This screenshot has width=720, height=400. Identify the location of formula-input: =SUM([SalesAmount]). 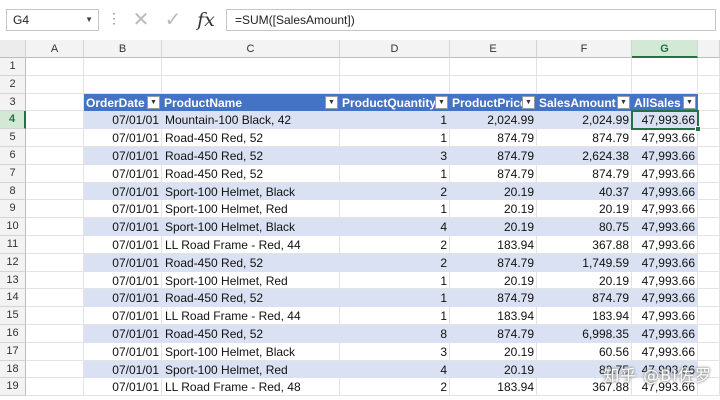
(471, 20).